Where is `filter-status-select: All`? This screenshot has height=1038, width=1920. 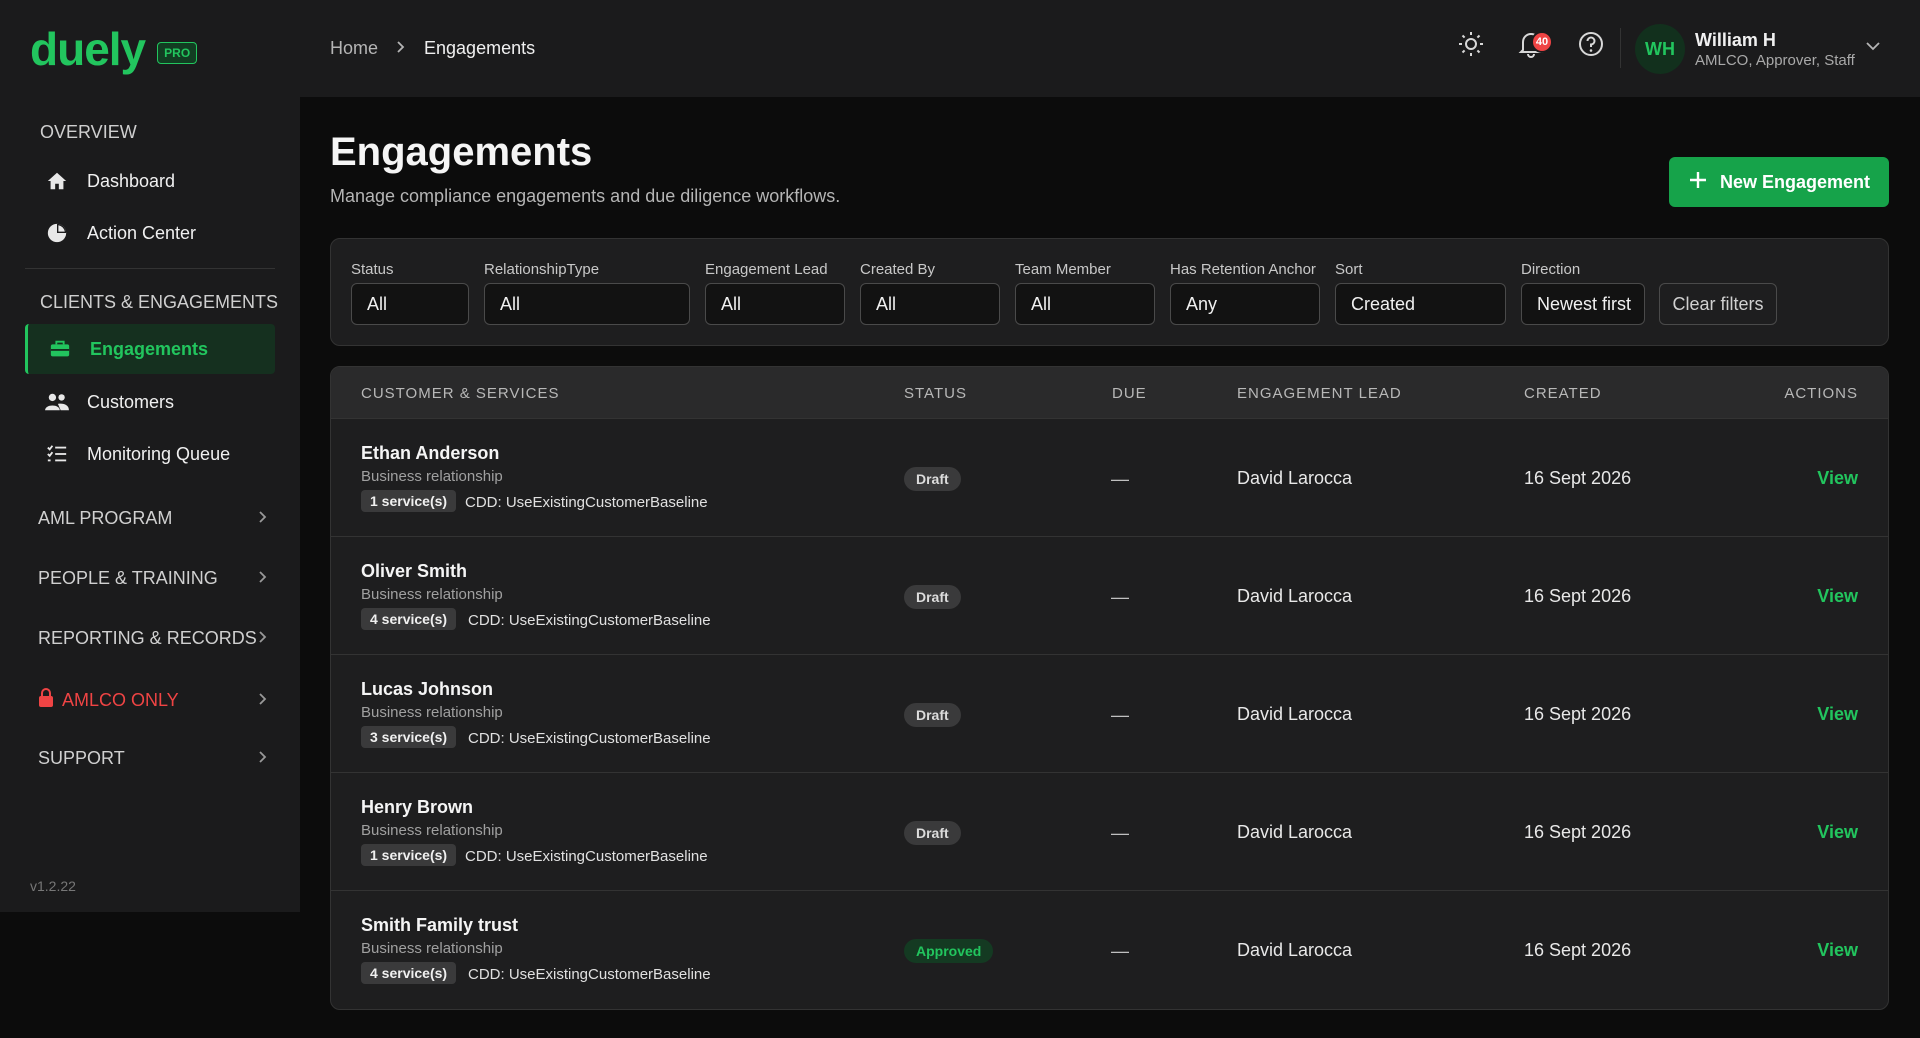 filter-status-select: All is located at coordinates (410, 304).